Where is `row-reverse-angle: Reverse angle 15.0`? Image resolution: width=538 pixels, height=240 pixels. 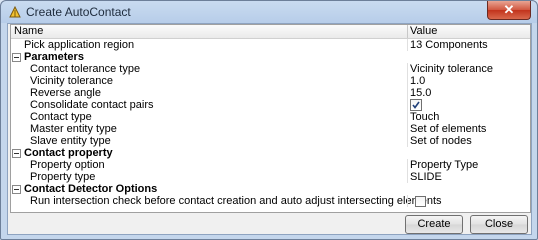 row-reverse-angle: Reverse angle 15.0 is located at coordinates (270, 93).